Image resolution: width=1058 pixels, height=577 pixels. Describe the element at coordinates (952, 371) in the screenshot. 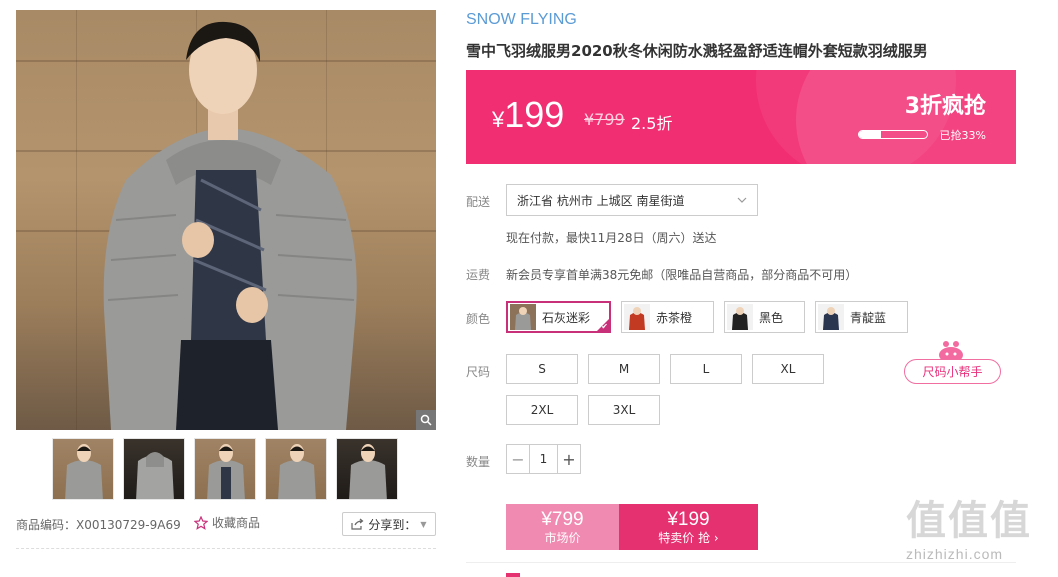

I see `size-helper-button: 尺码小帮手` at that location.